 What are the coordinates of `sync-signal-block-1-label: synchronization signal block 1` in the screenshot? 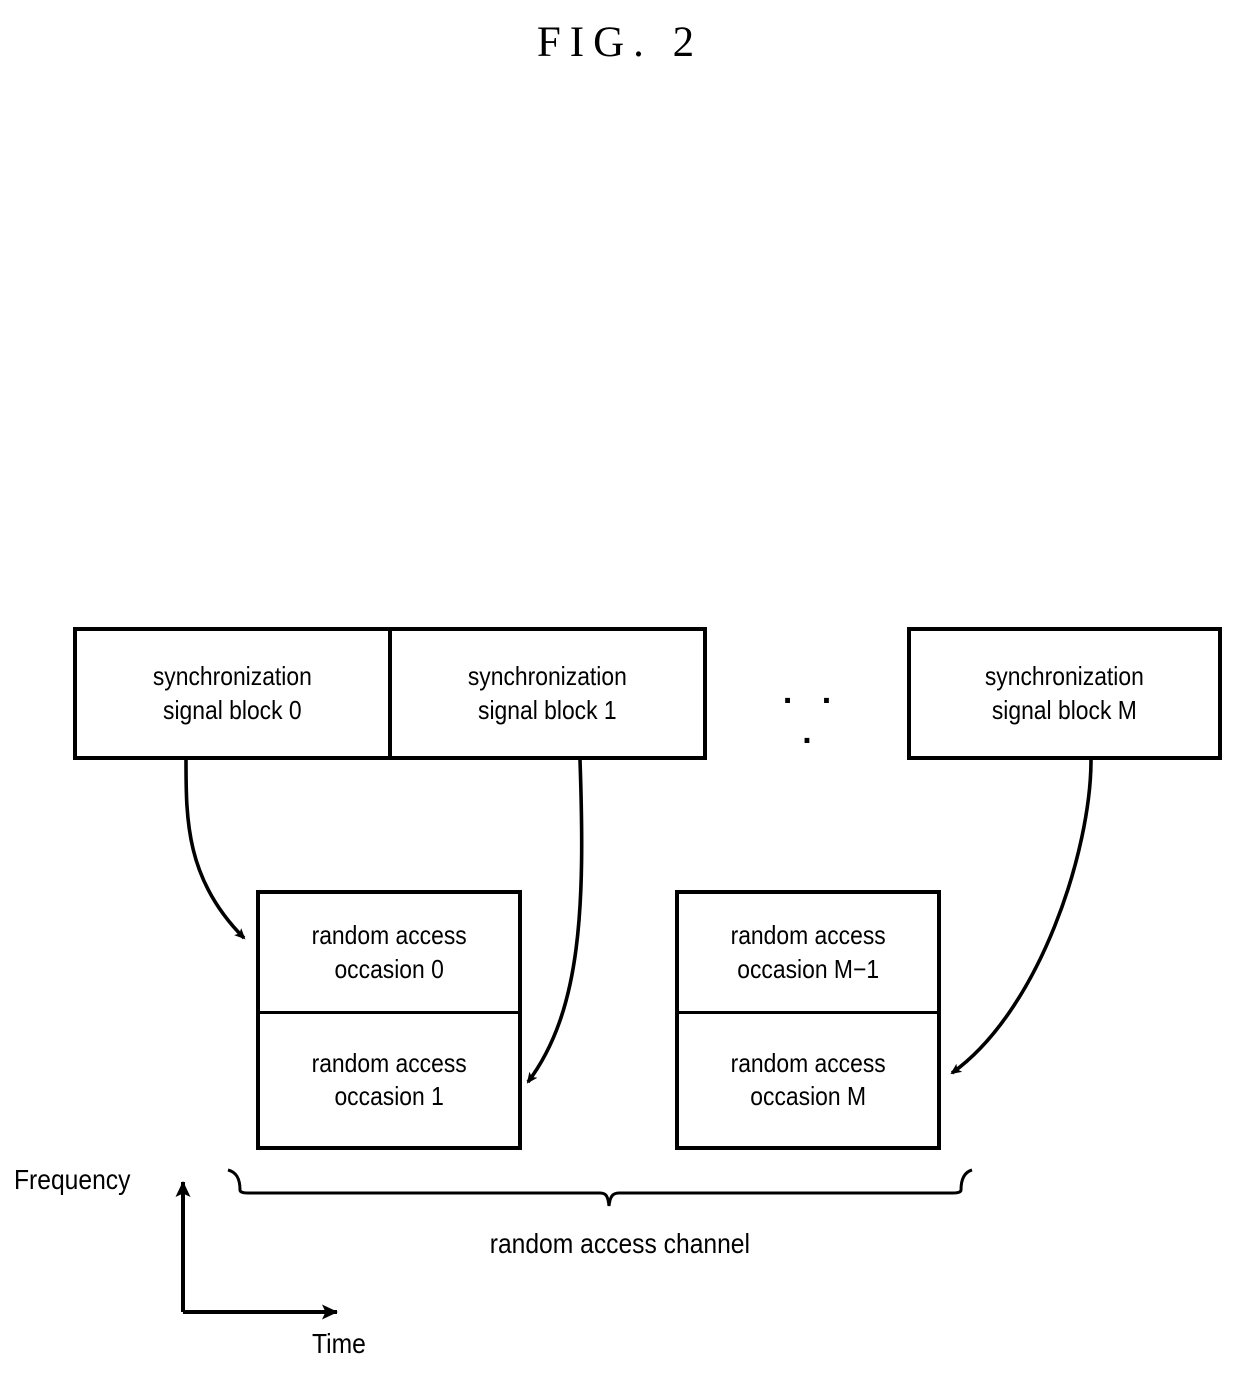 It's located at (547, 693).